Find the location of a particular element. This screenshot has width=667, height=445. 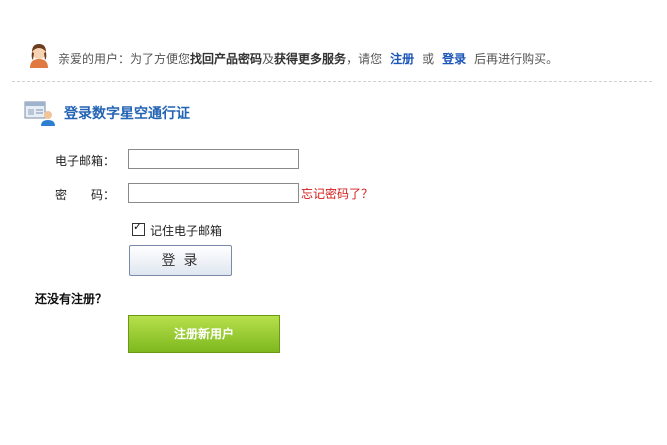

remember-email-checkbox is located at coordinates (138, 228).